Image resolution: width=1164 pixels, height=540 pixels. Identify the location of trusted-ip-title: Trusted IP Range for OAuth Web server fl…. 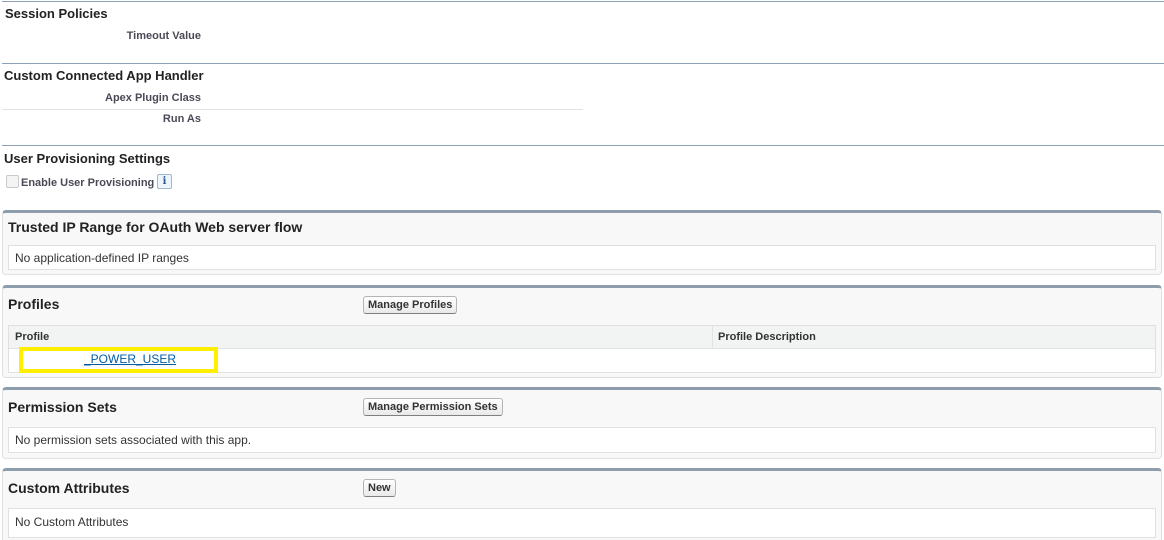
(155, 227).